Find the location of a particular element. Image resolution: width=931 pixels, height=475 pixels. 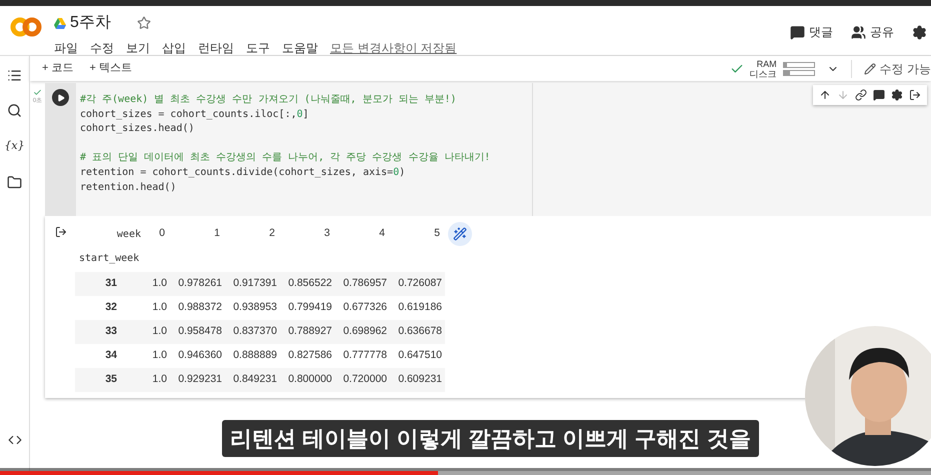

magic-wand-icon is located at coordinates (460, 234).